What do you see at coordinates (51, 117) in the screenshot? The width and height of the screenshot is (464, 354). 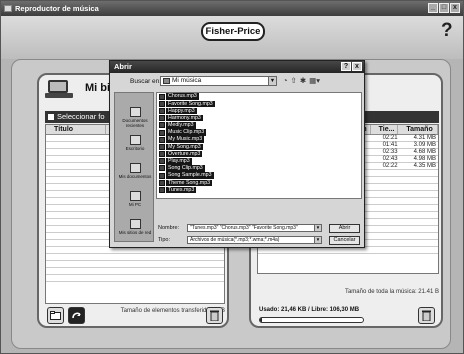 I see `select-all-checkbox` at bounding box center [51, 117].